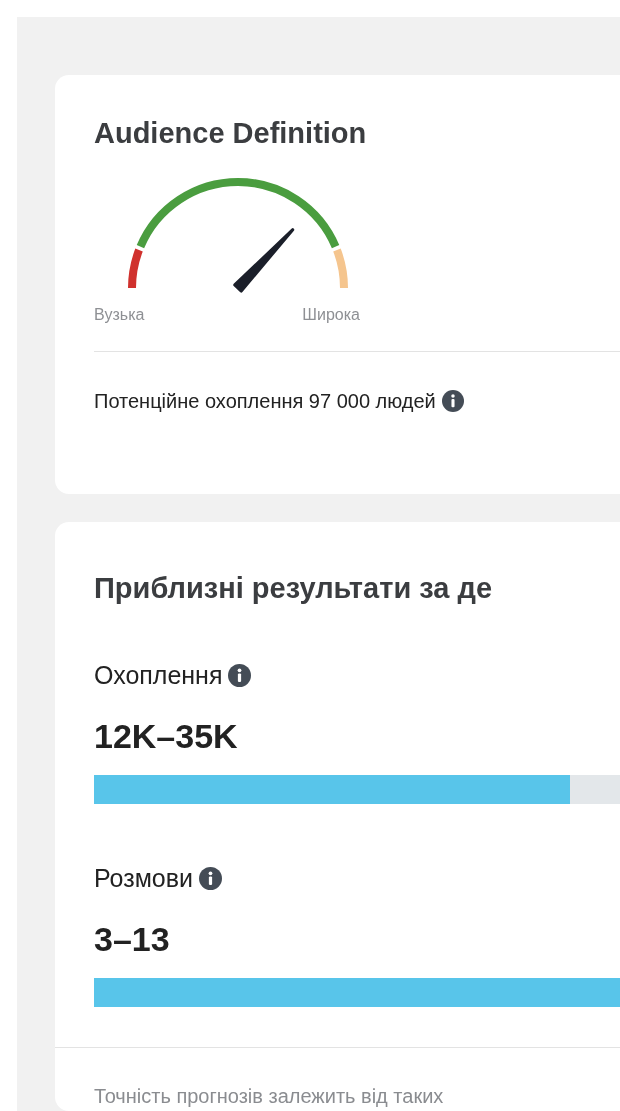  I want to click on metric-label: Охоплення, so click(158, 675).